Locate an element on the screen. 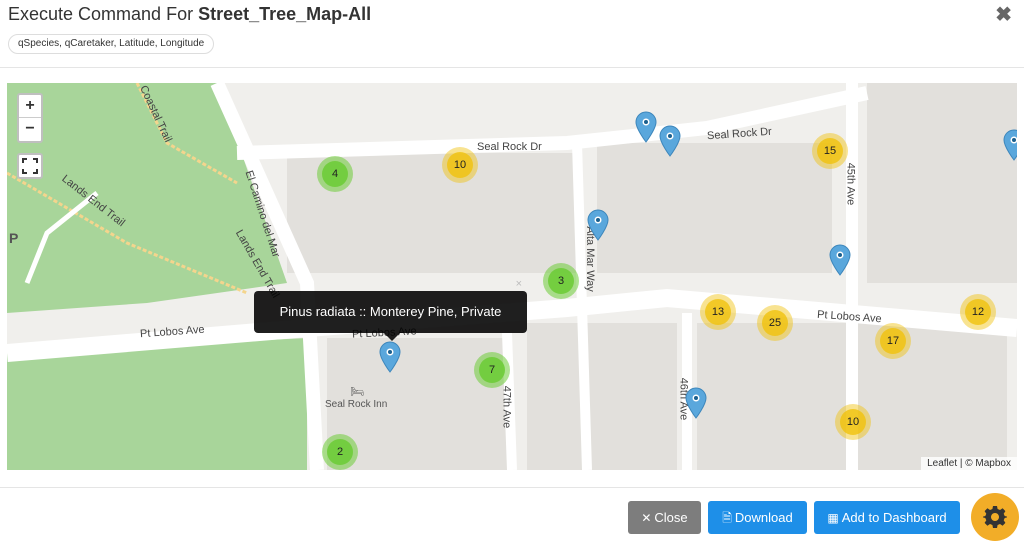 The image size is (1024, 545). zoom-out-button: − is located at coordinates (30, 129).